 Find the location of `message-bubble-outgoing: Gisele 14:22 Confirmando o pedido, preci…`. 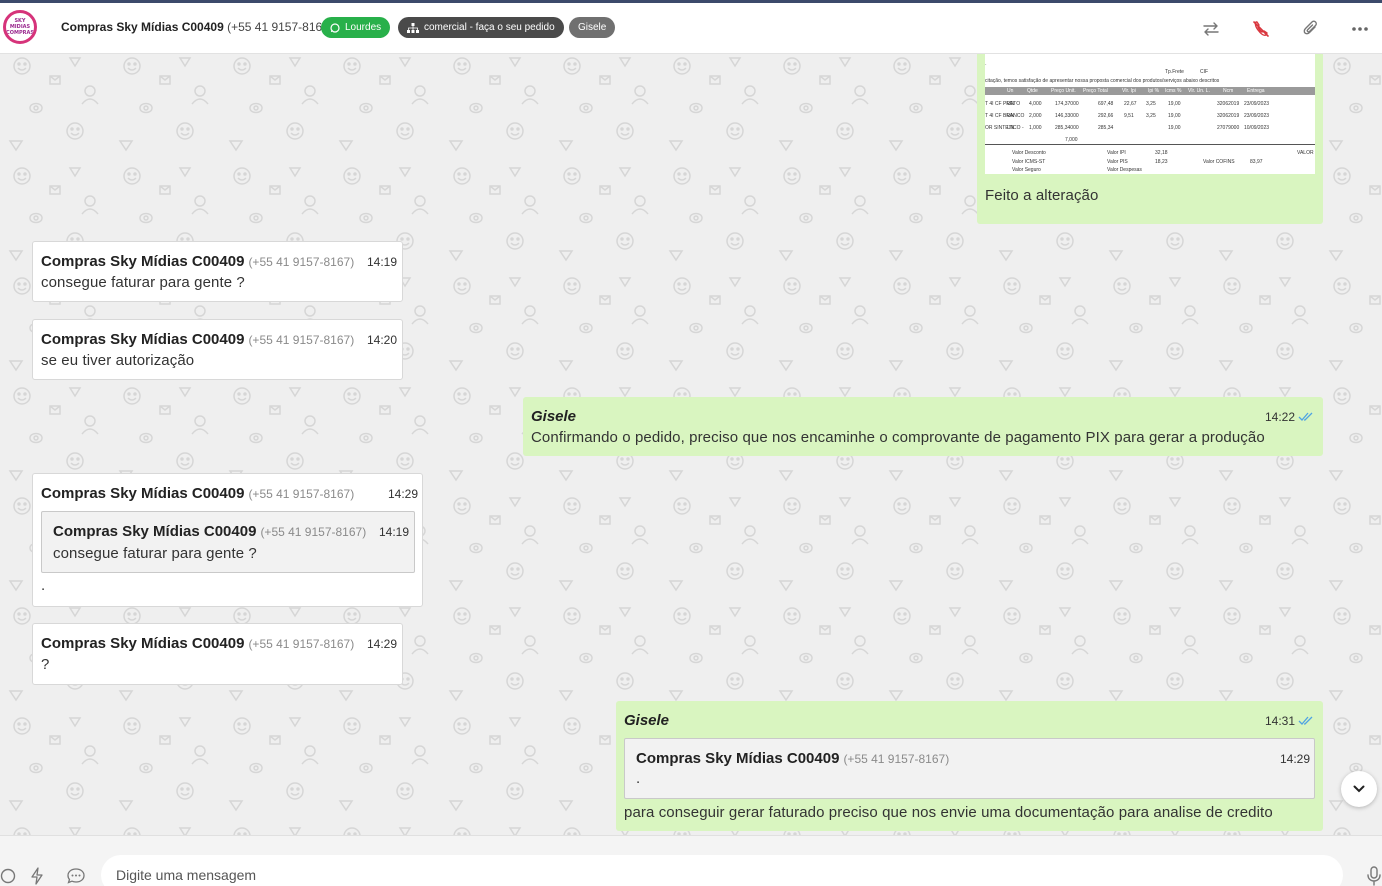

message-bubble-outgoing: Gisele 14:22 Confirmando o pedido, preci… is located at coordinates (923, 426).